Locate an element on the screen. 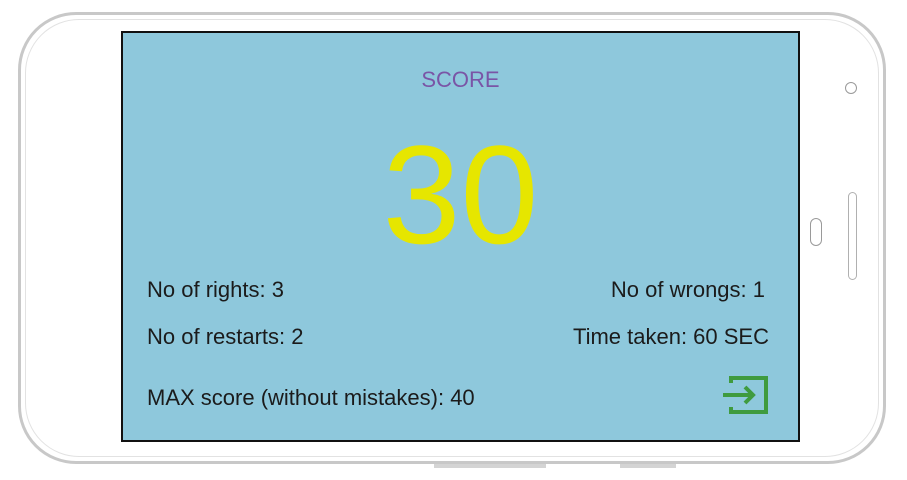 This screenshot has width=907, height=480. exit-to-app-icon is located at coordinates (745, 395).